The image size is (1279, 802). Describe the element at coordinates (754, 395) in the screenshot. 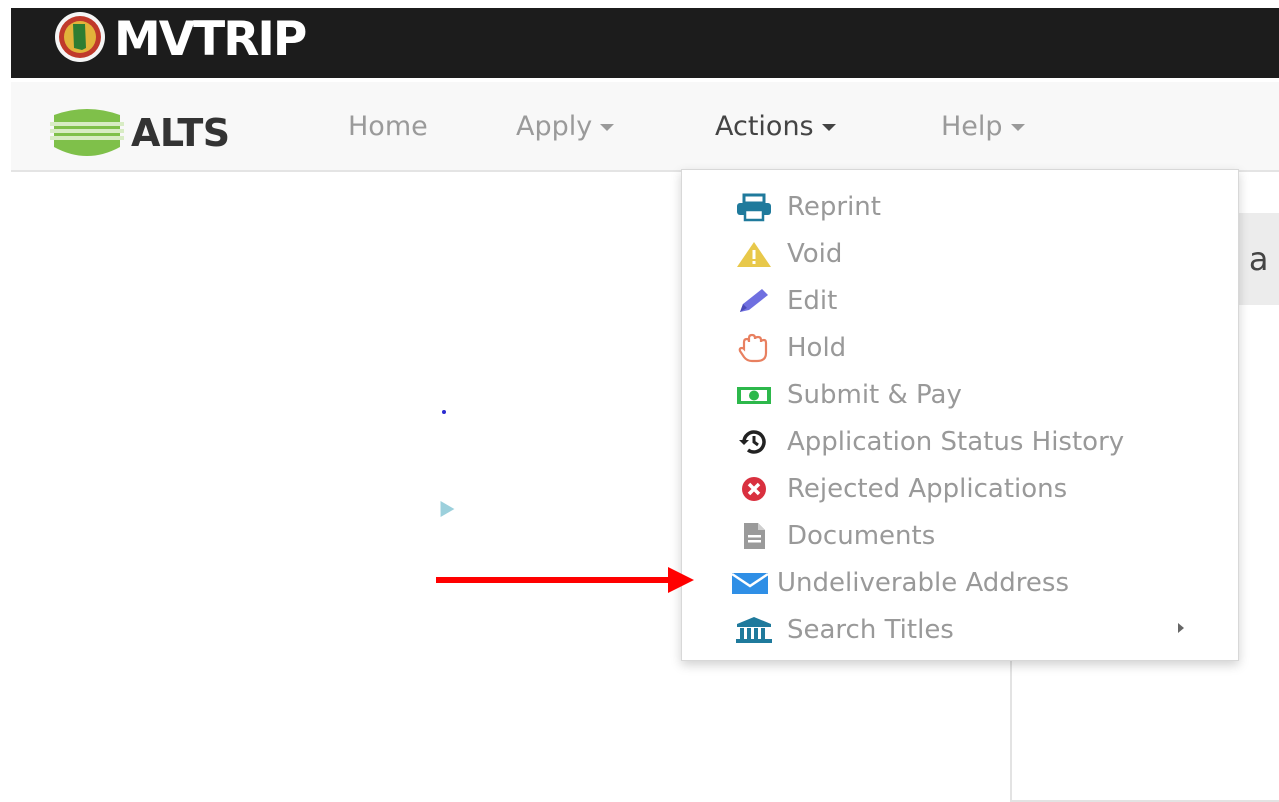

I see `money-icon` at that location.